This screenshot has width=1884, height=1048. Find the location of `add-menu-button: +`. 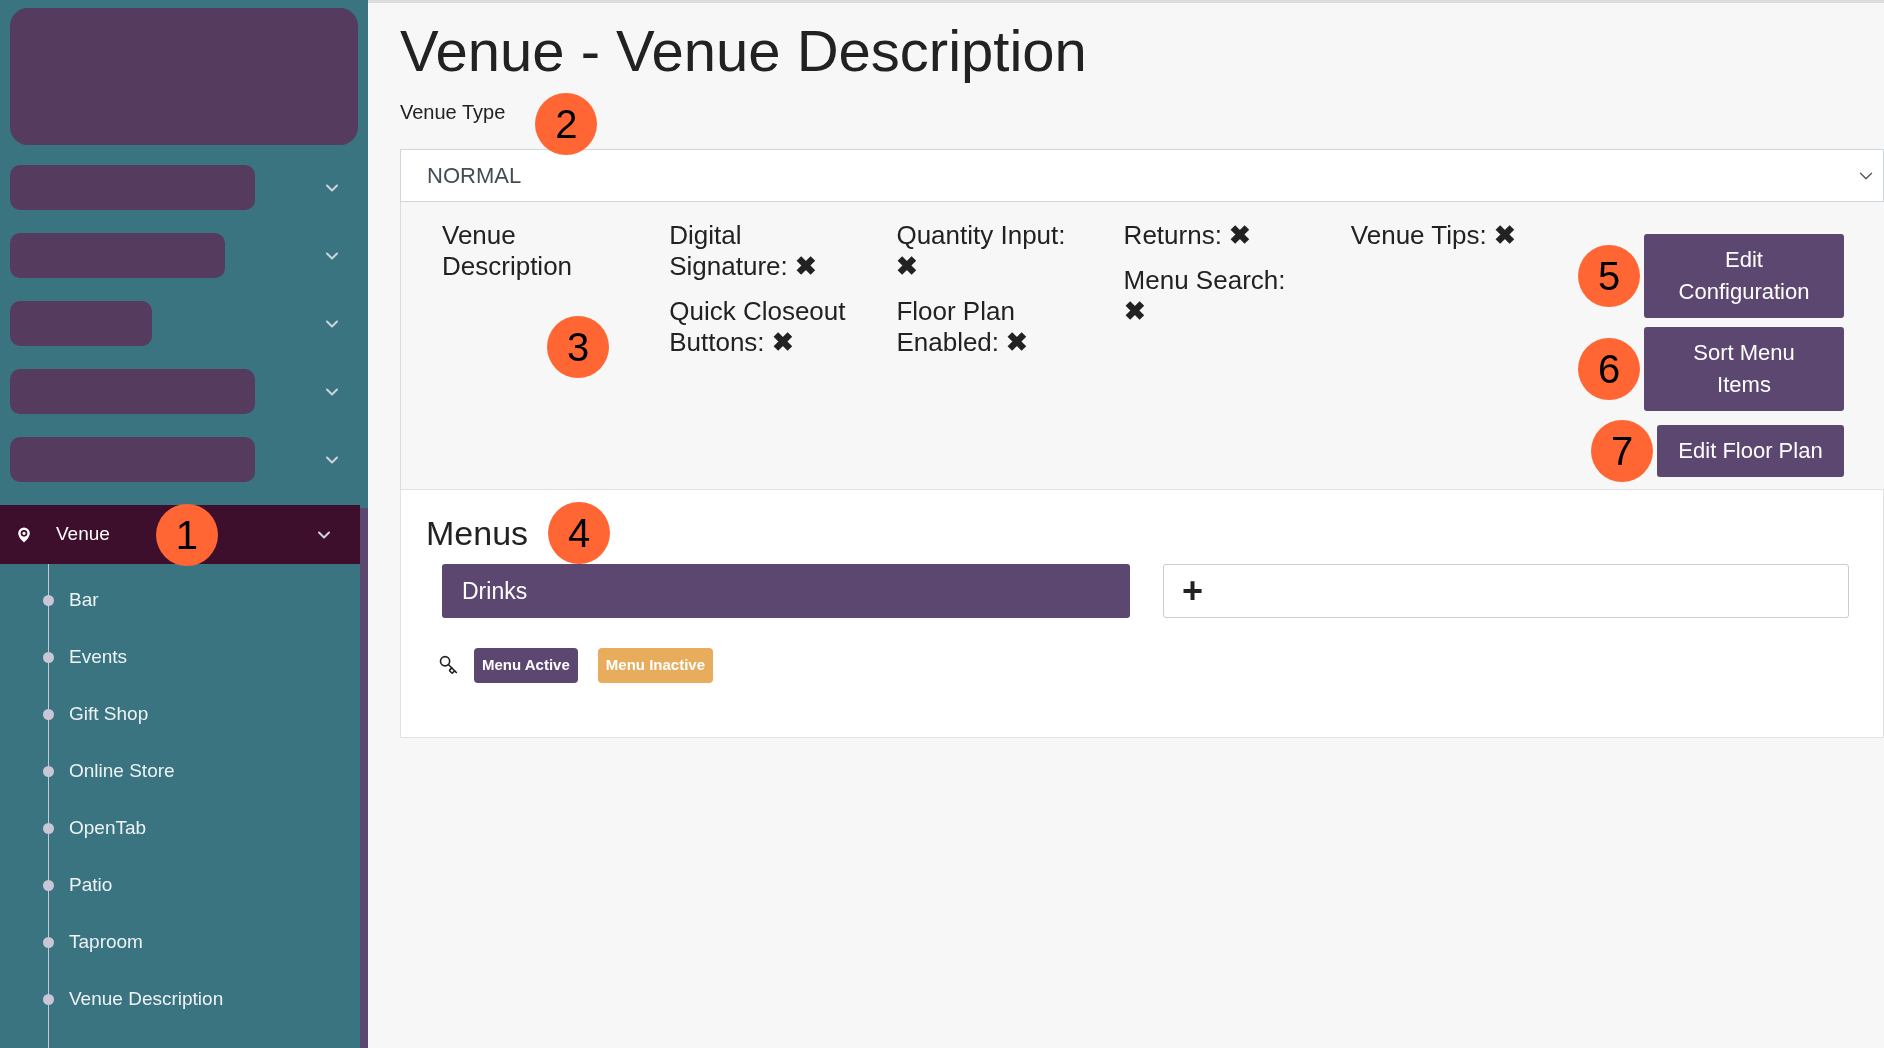

add-menu-button: + is located at coordinates (1506, 591).